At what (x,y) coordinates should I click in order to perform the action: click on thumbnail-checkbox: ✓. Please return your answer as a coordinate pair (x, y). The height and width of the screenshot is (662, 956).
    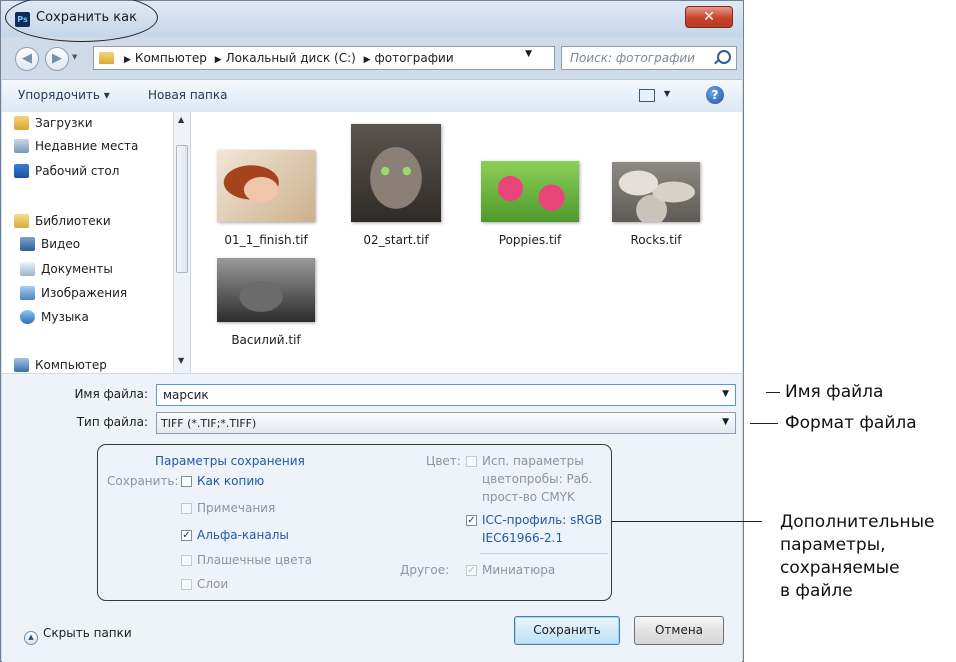
    Looking at the image, I should click on (471, 570).